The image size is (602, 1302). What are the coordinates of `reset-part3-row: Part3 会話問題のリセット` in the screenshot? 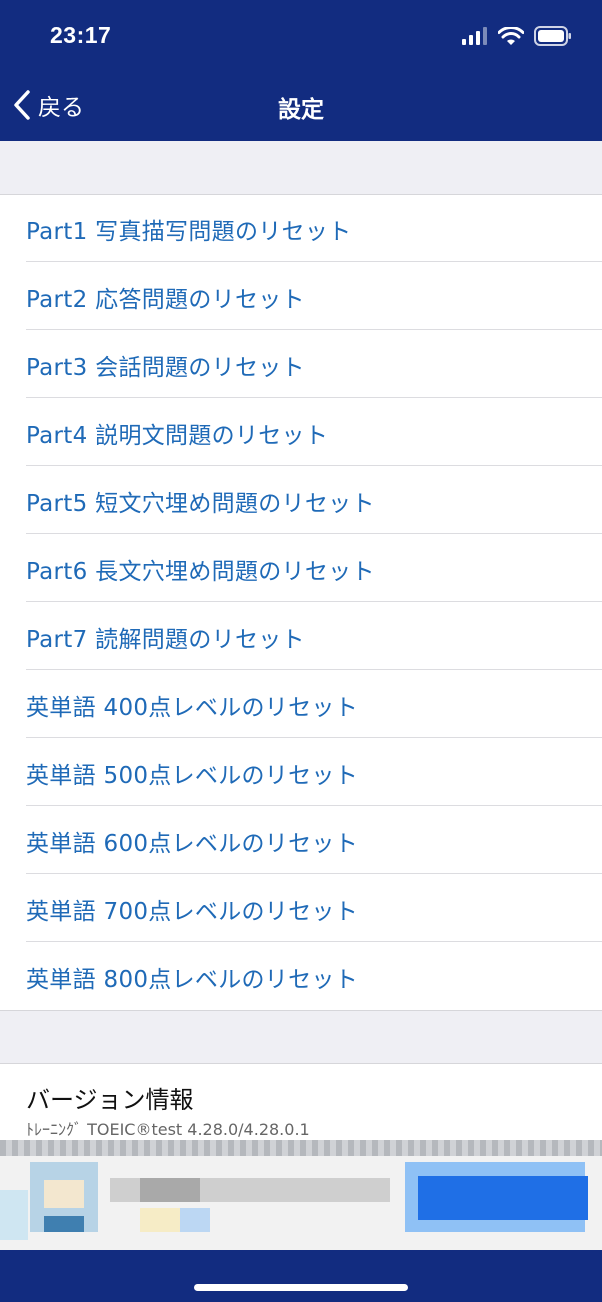 It's located at (301, 364).